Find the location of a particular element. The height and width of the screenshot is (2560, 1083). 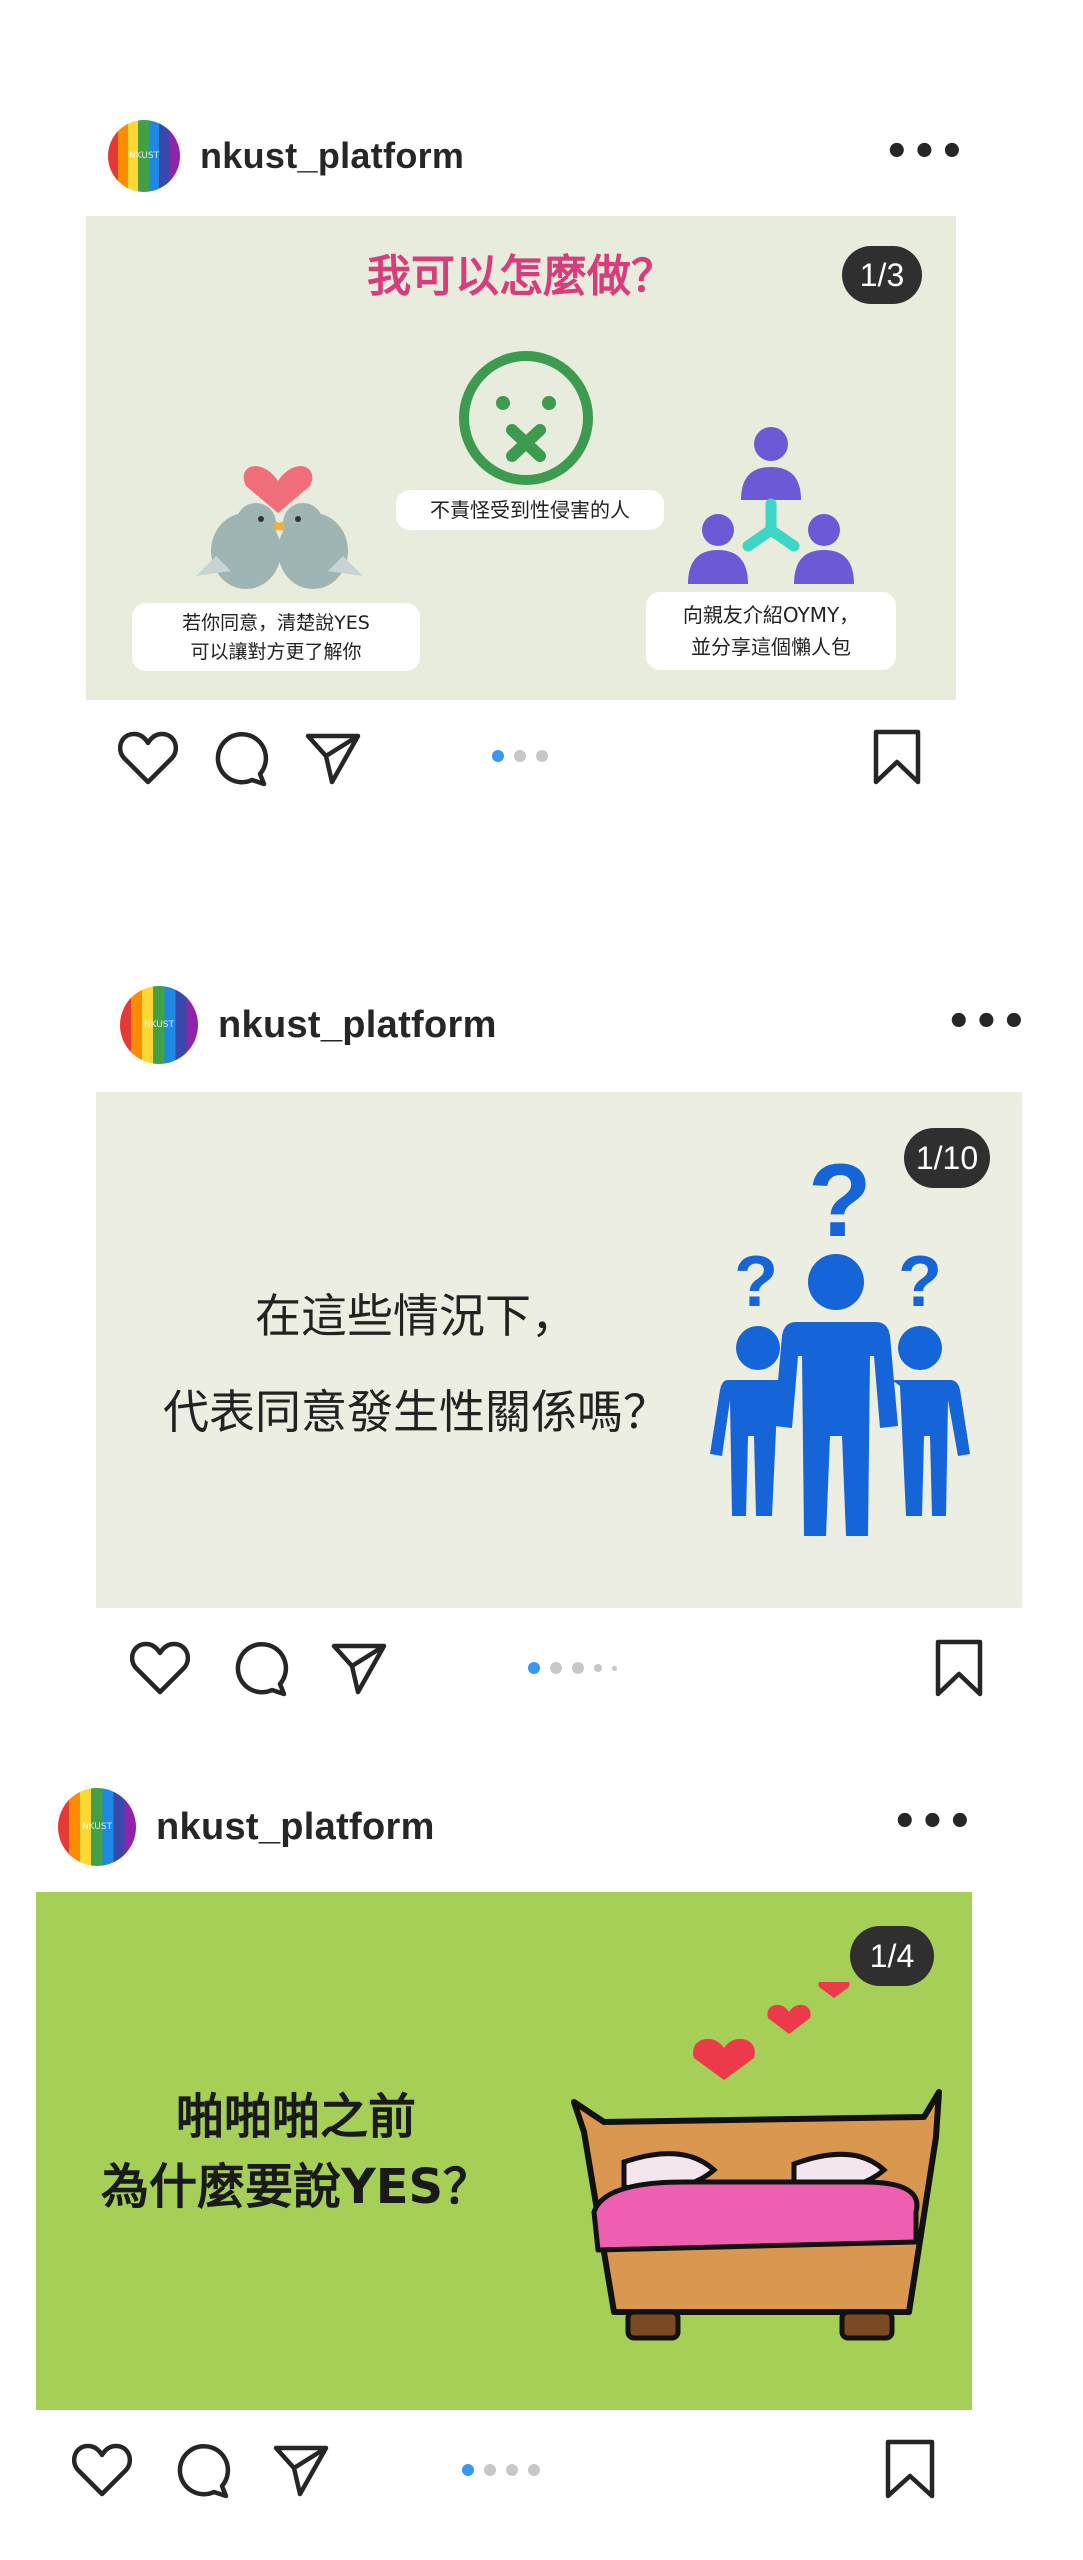

sealed-mouth-face-icon is located at coordinates (526, 418).